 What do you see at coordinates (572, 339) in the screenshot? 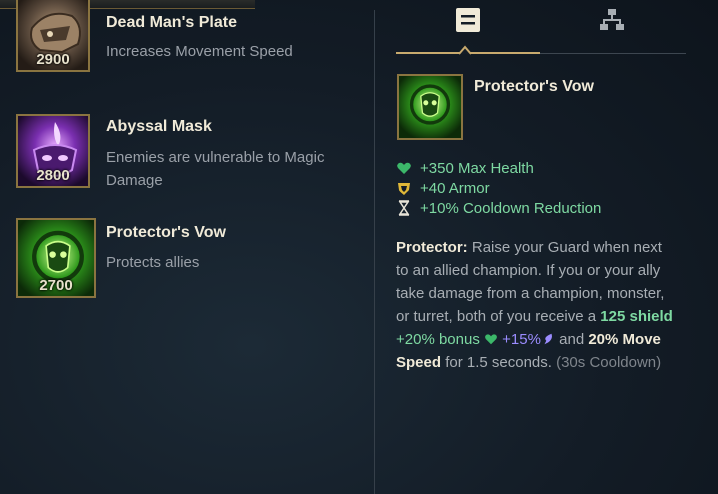
I see `passive-and: and` at bounding box center [572, 339].